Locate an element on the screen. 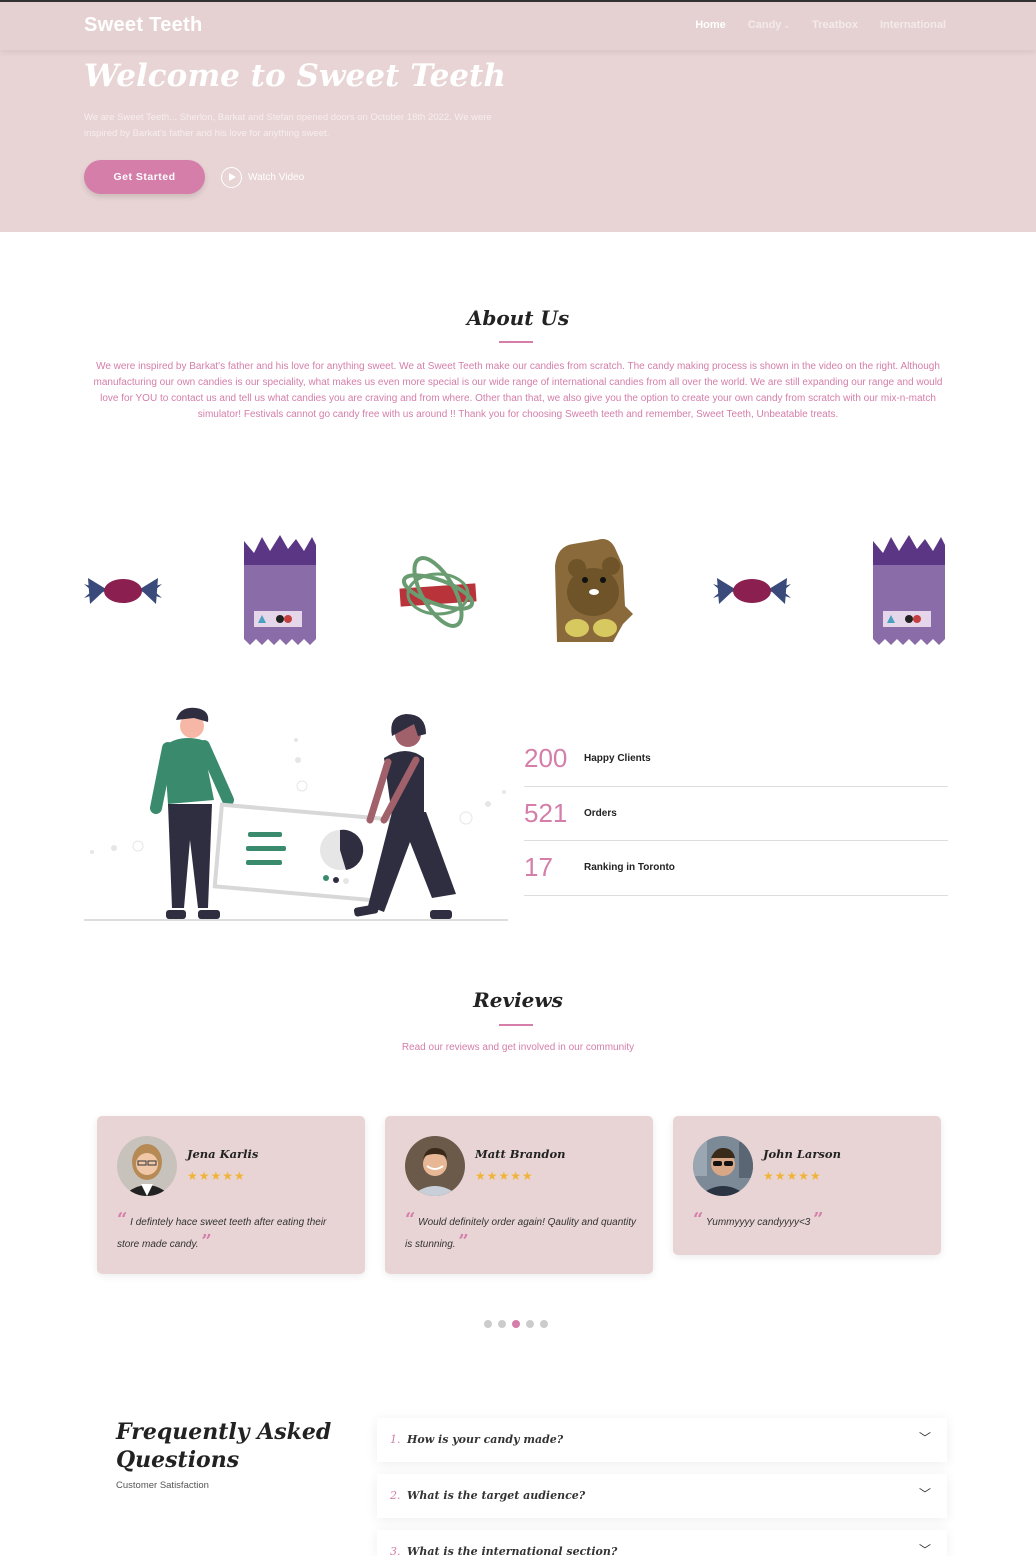 The width and height of the screenshot is (1036, 1556). faq-title-line: Questions is located at coordinates (178, 1460).